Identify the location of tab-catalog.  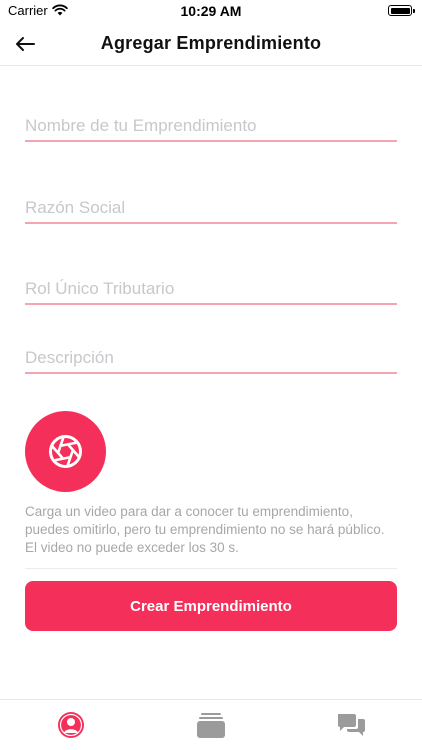
(211, 725).